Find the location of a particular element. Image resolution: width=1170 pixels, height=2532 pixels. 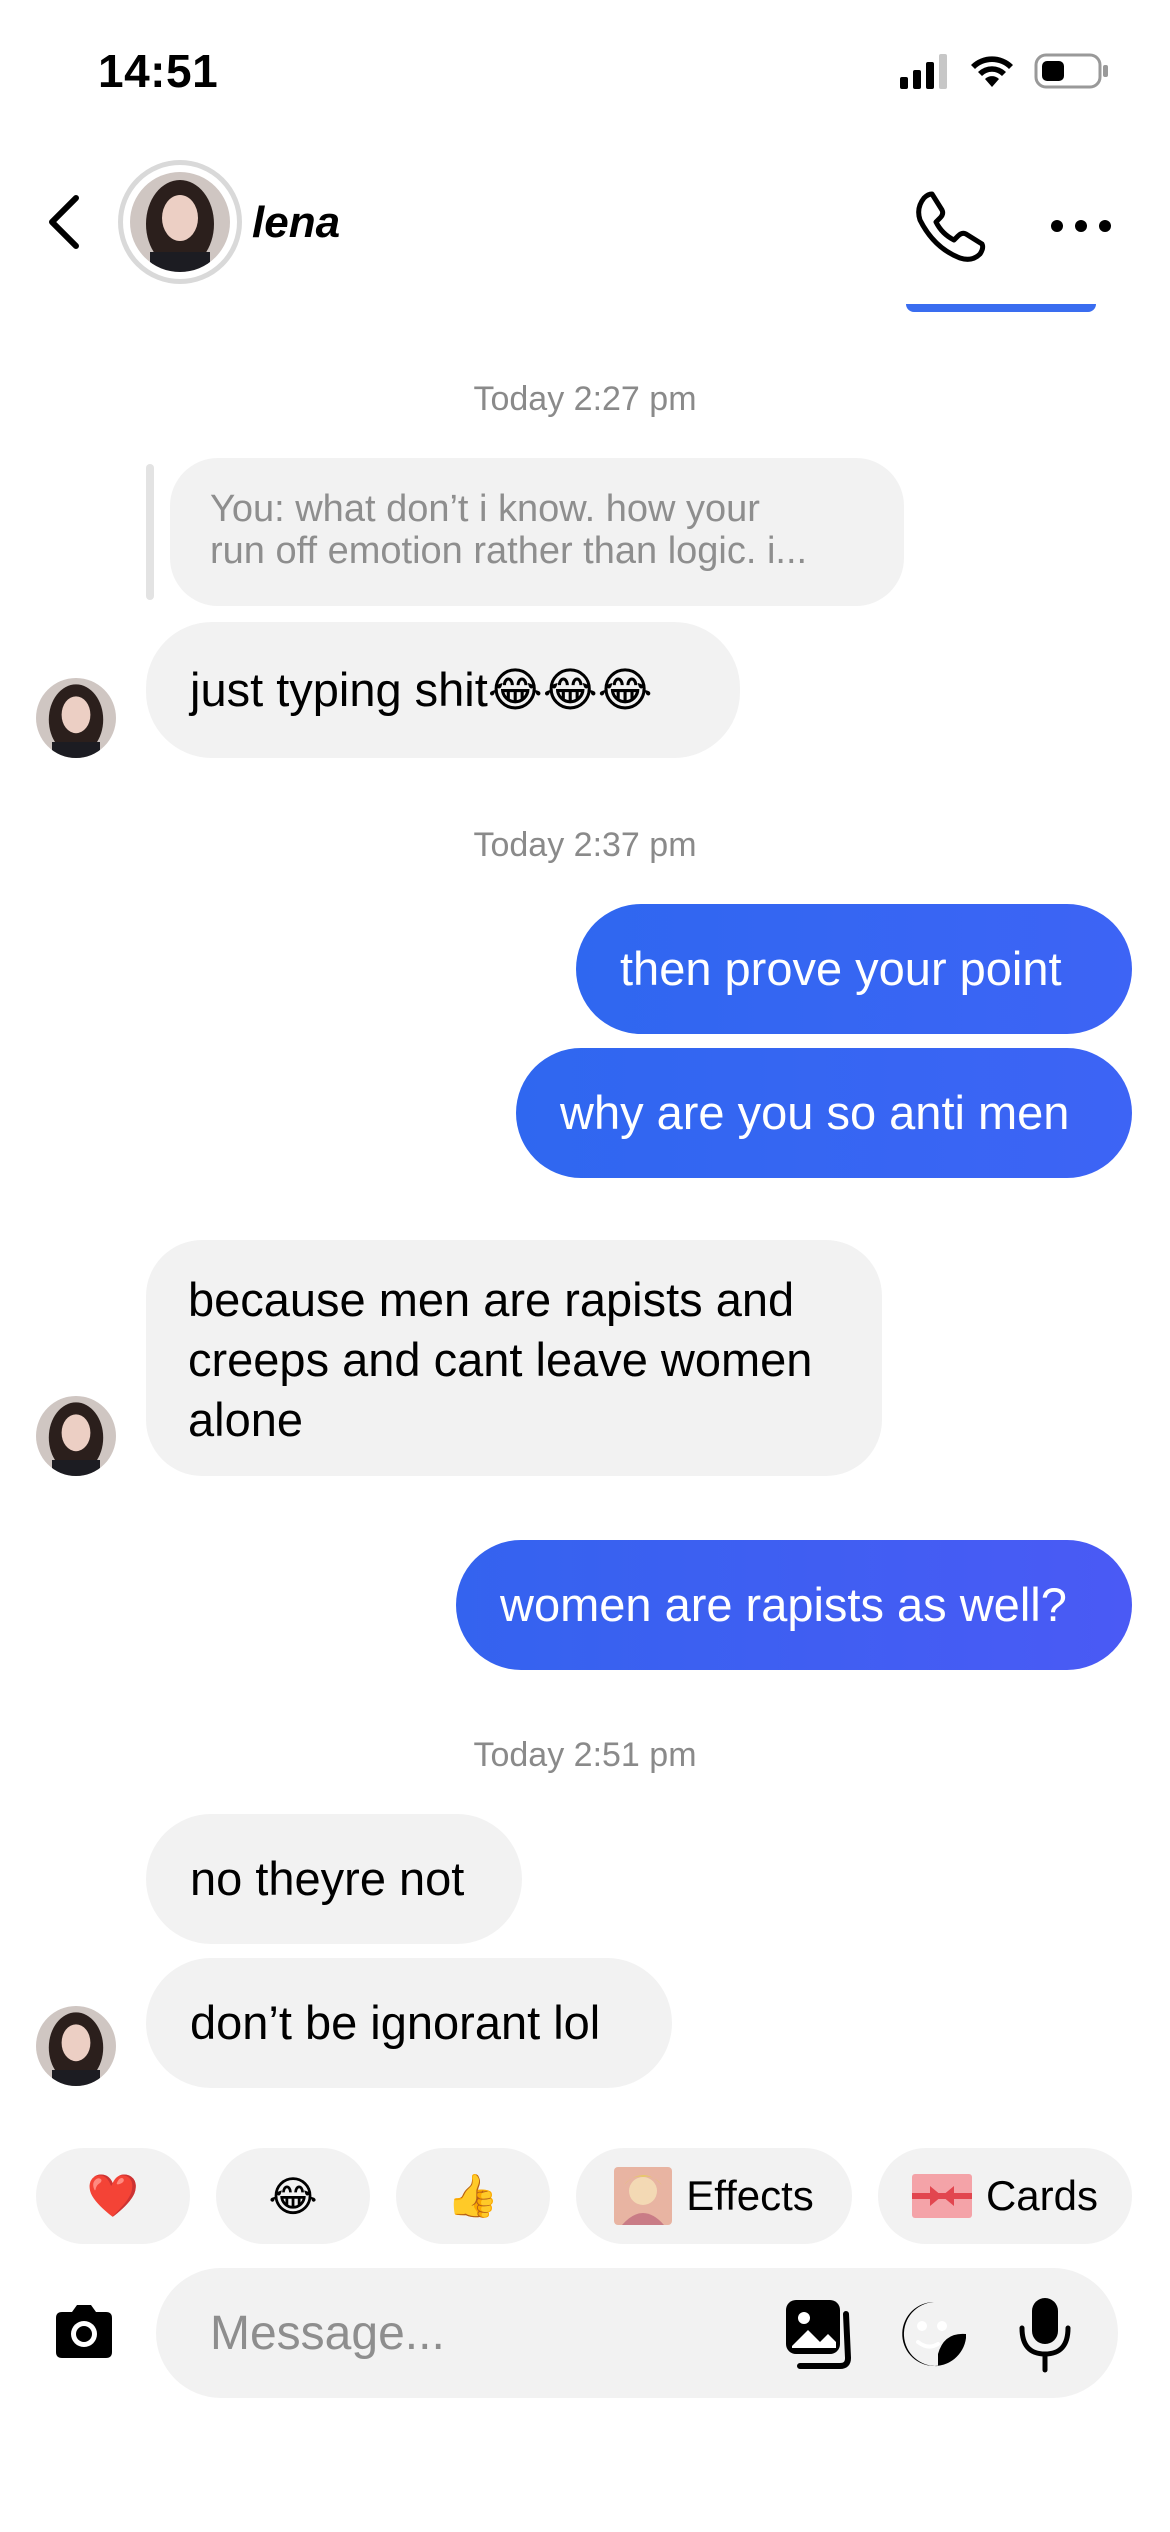

message-bubble-incoming: don’t be ignorant lol is located at coordinates (409, 2023).